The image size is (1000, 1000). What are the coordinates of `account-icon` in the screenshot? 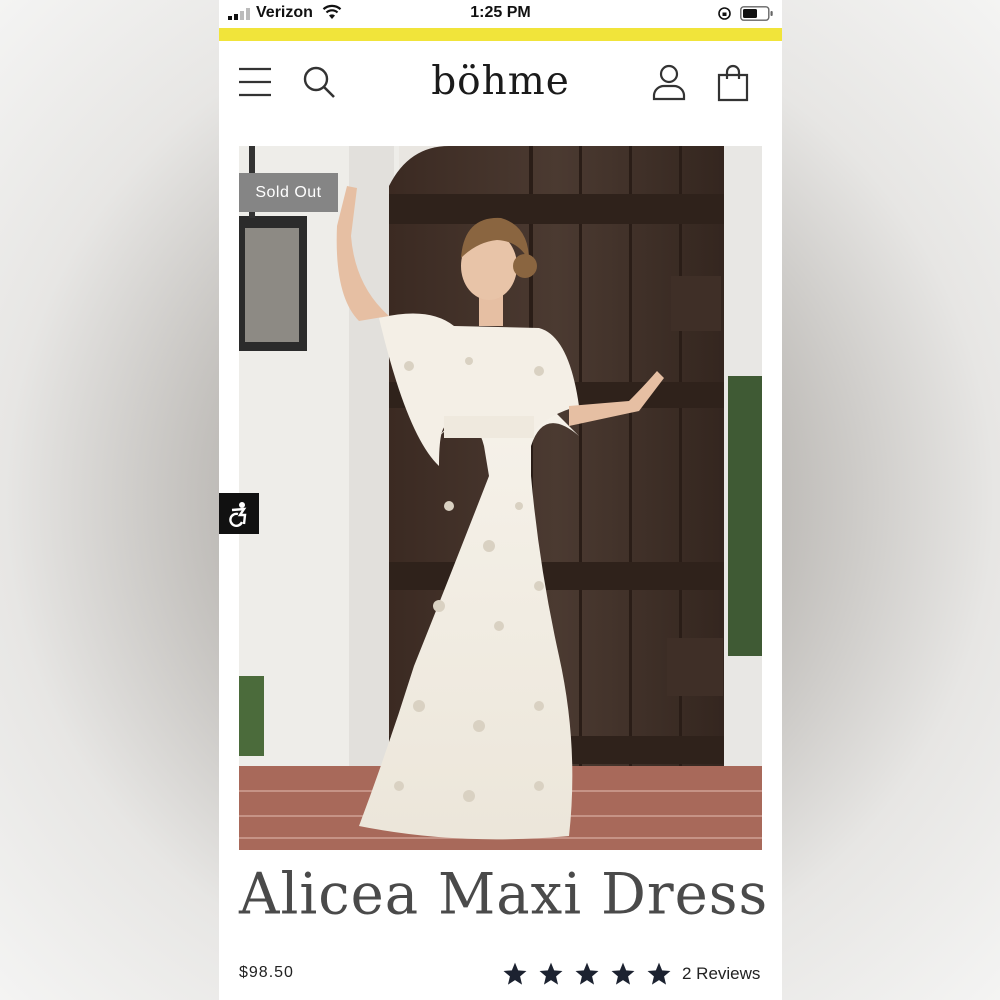 It's located at (669, 83).